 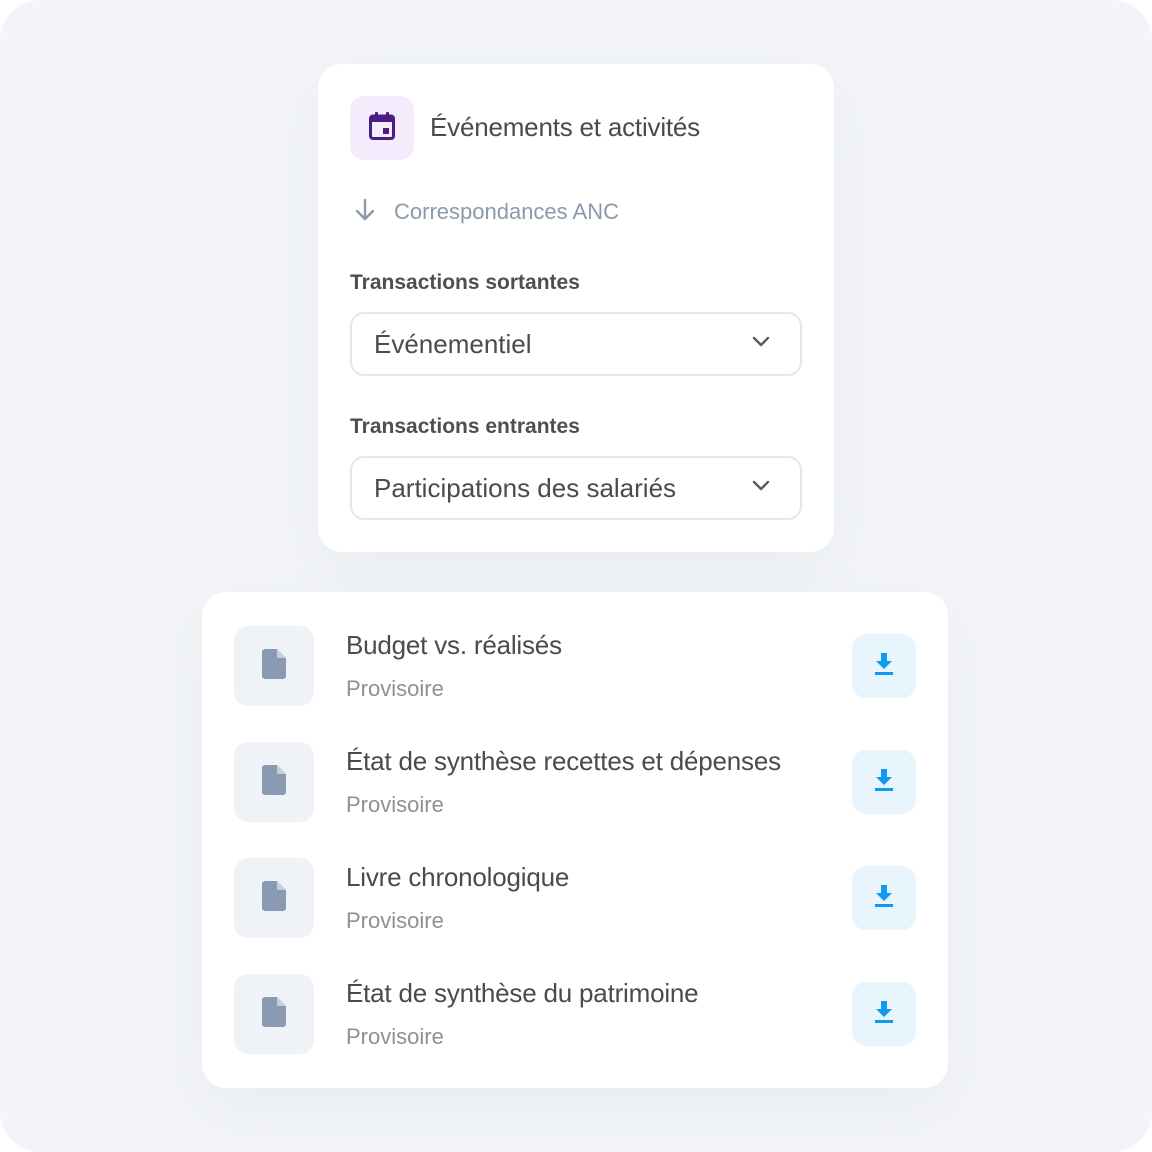 I want to click on calendar-icon, so click(x=382, y=128).